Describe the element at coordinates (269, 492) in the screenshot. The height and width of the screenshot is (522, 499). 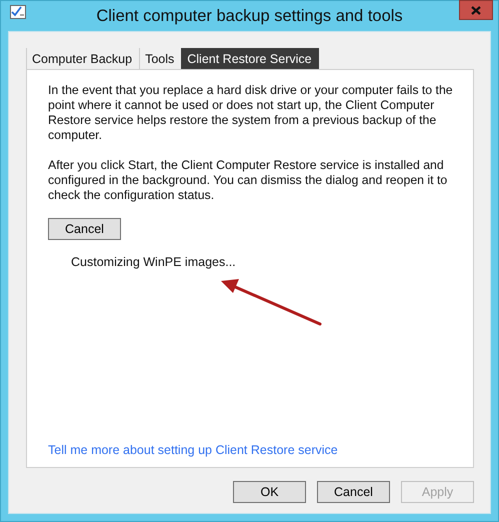
I see `ok-button: OK` at that location.